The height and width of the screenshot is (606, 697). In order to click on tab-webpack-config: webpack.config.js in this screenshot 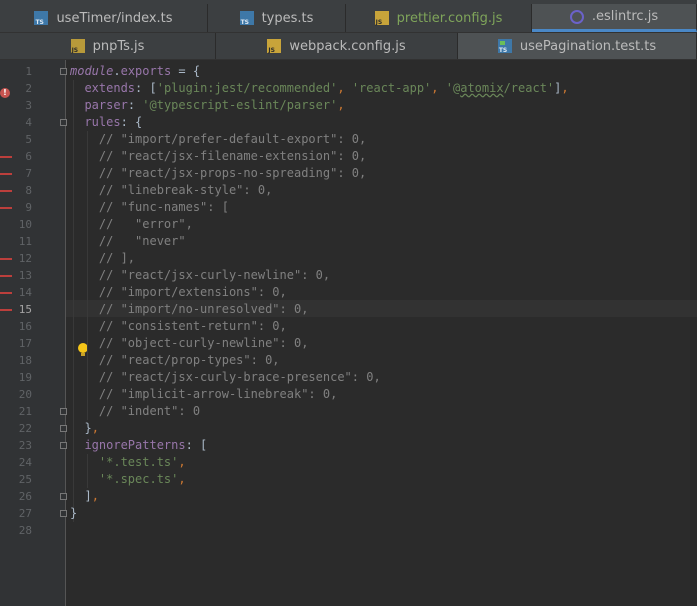, I will do `click(337, 46)`.